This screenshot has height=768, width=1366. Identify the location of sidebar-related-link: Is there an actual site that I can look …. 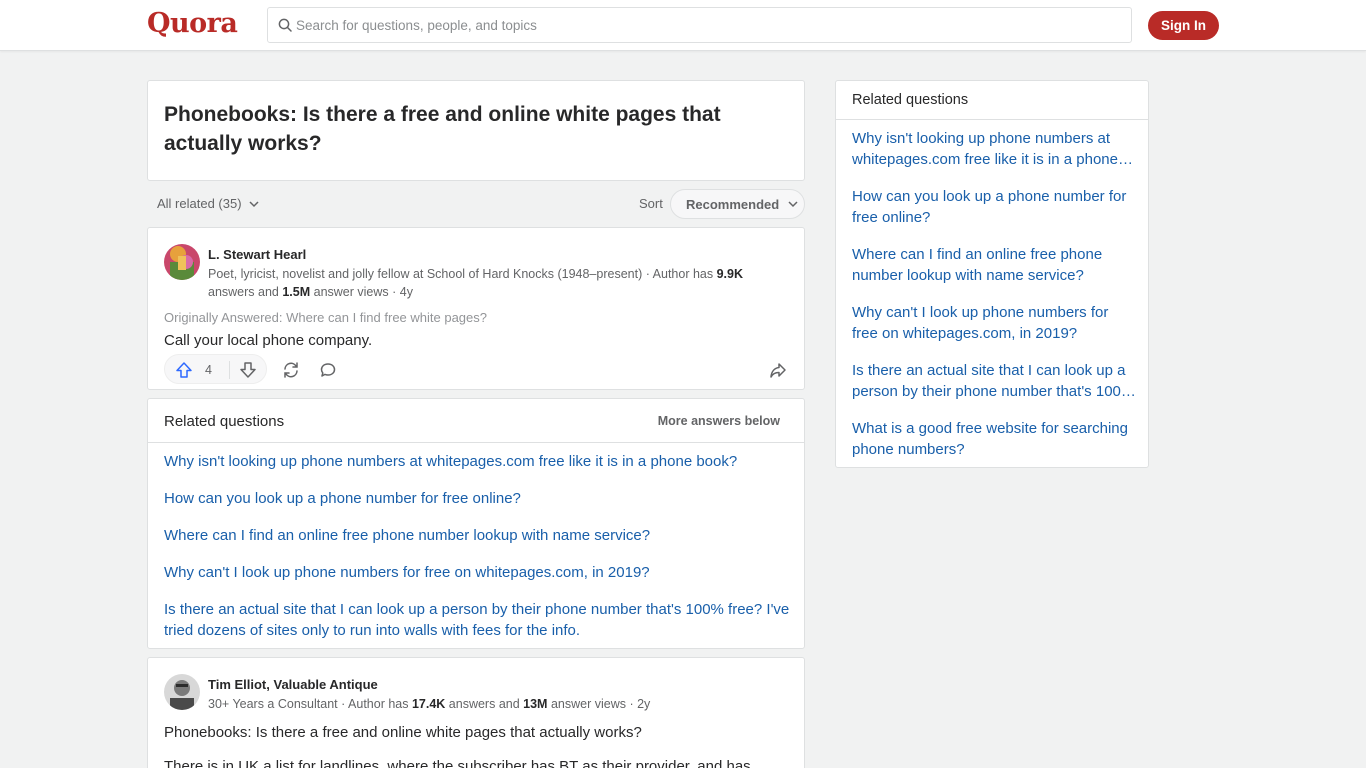
(994, 381).